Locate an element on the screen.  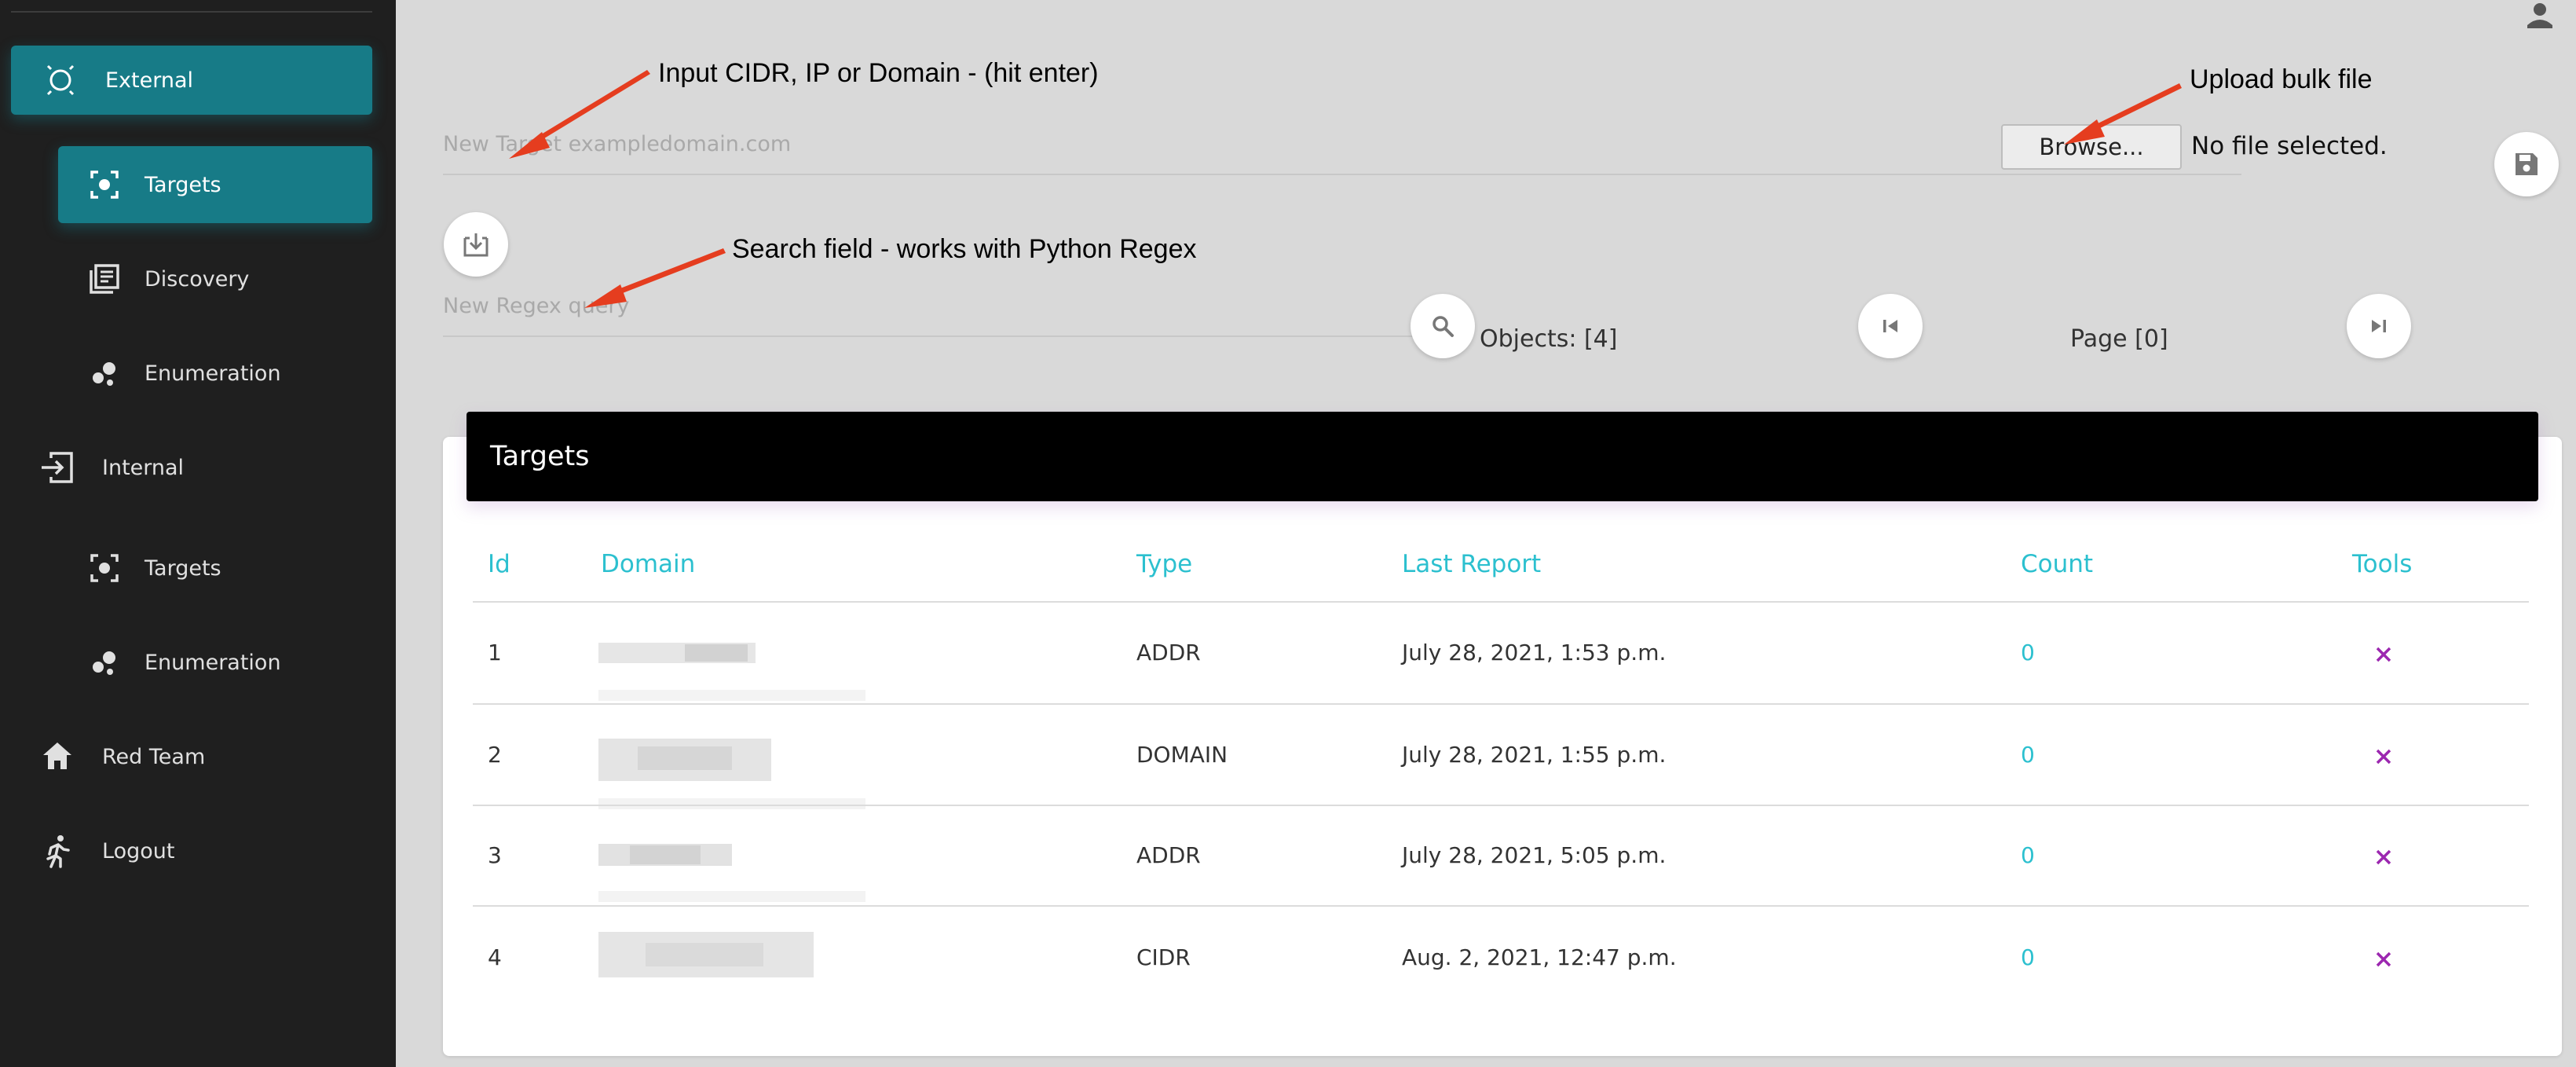
arrow-search-head is located at coordinates (605, 296).